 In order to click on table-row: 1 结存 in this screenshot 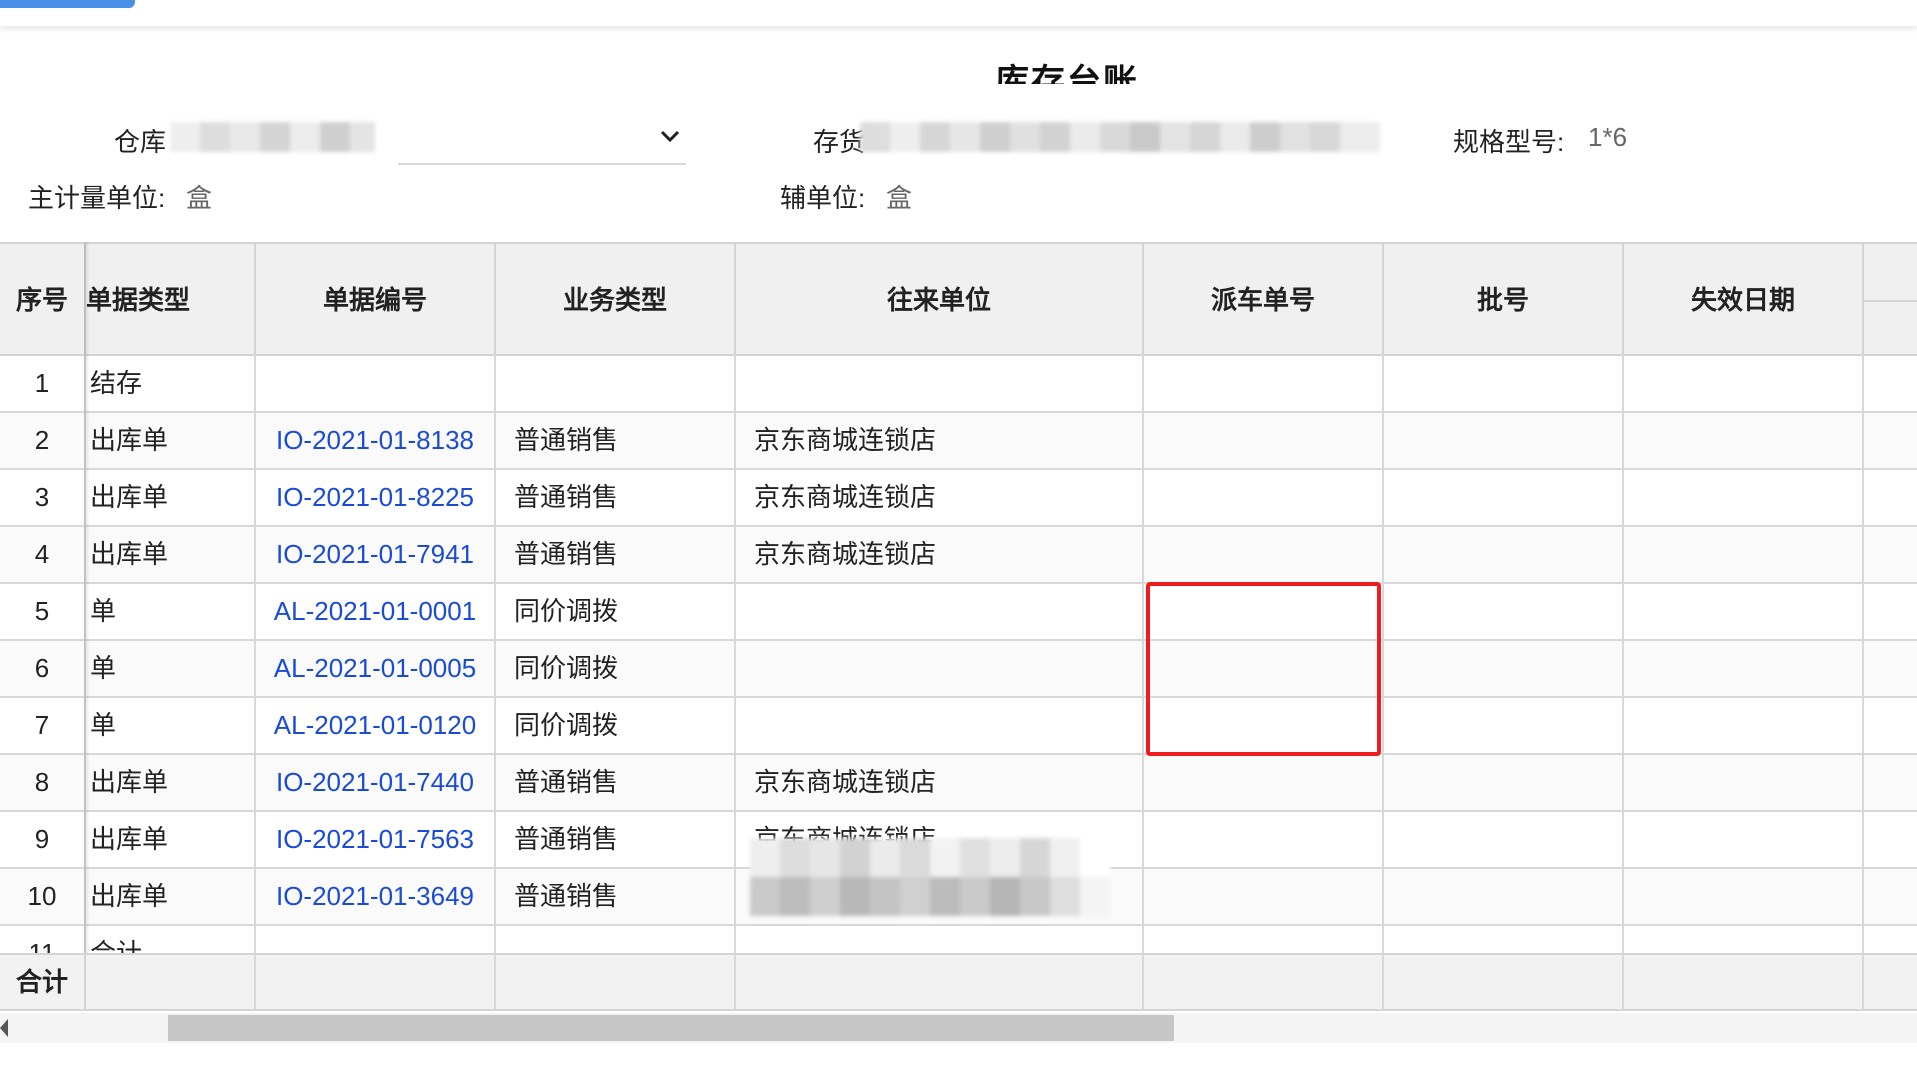, I will do `click(958, 384)`.